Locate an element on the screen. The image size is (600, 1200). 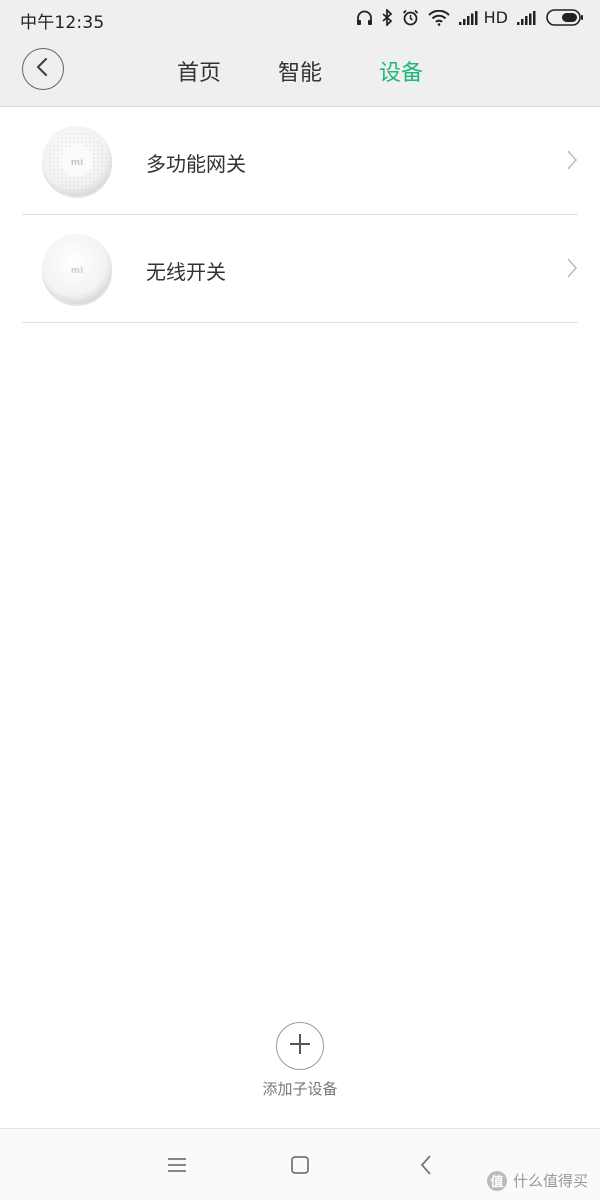
chevron-left-icon is located at coordinates (43, 69).